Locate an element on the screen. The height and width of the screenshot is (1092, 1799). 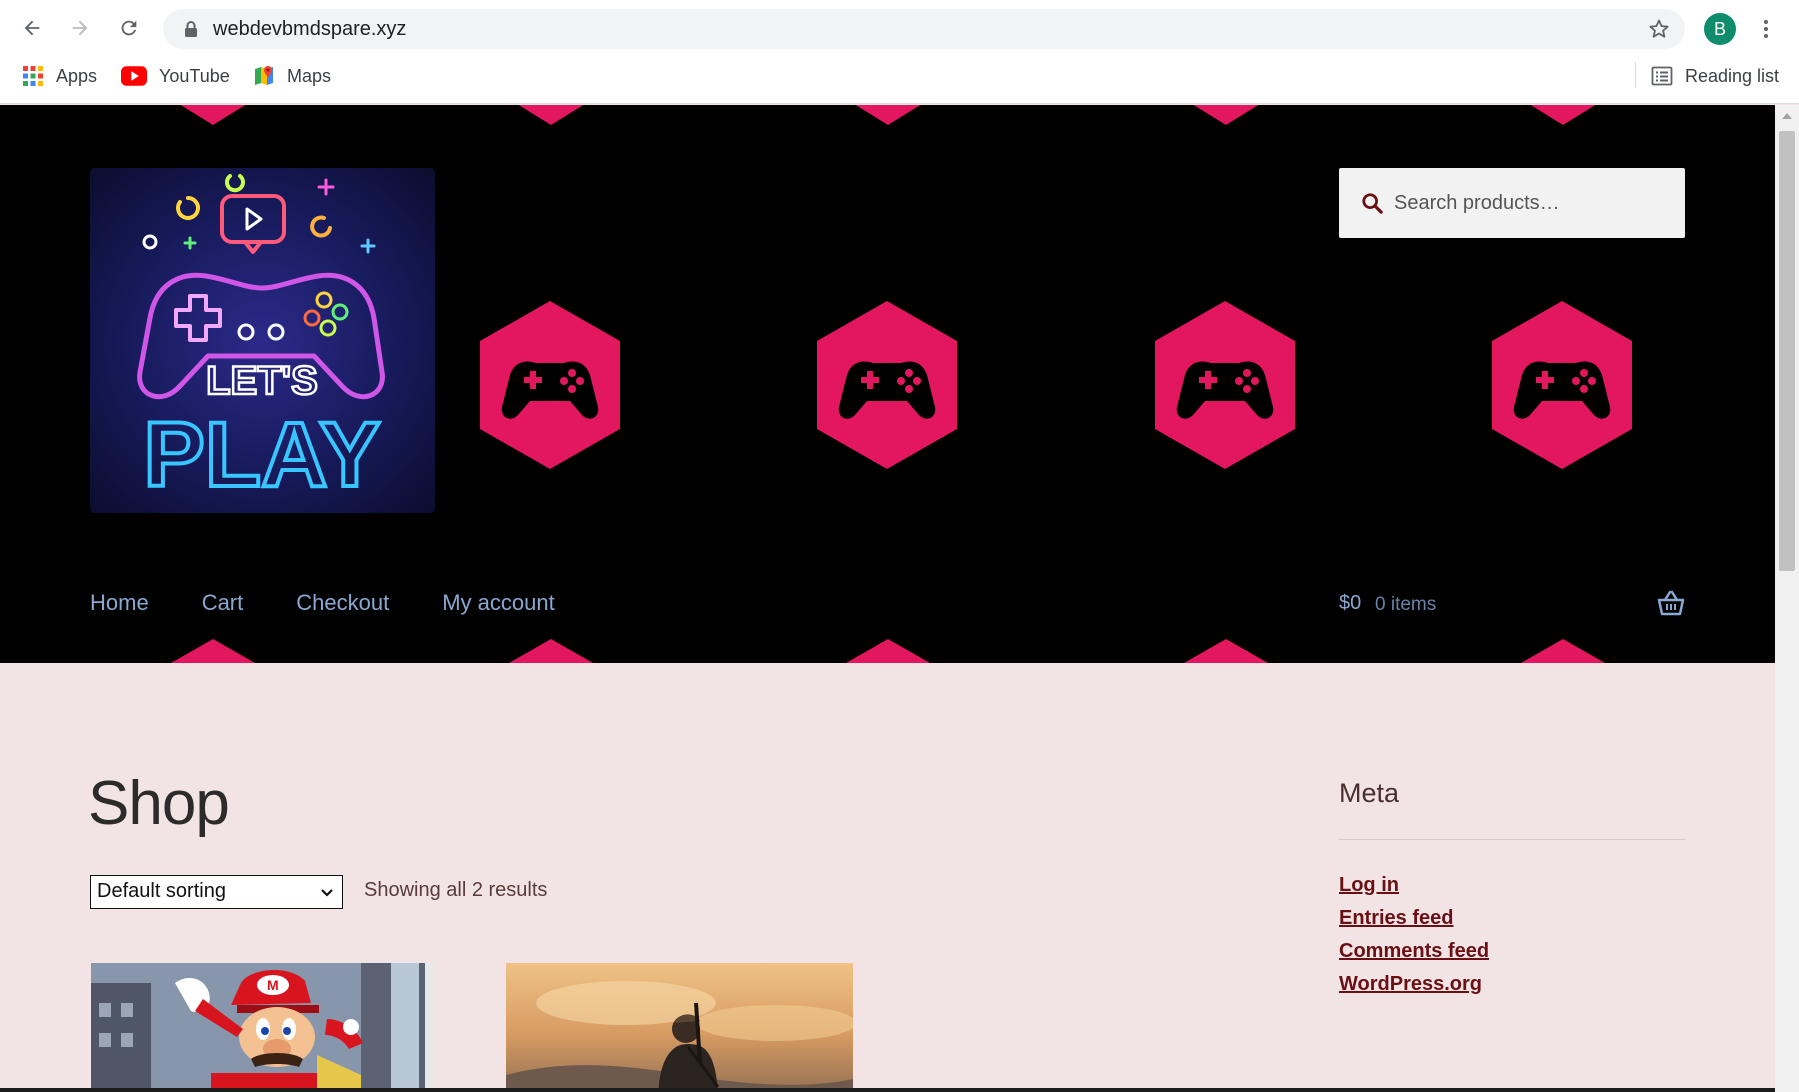
cart-amount: $0 is located at coordinates (1350, 603).